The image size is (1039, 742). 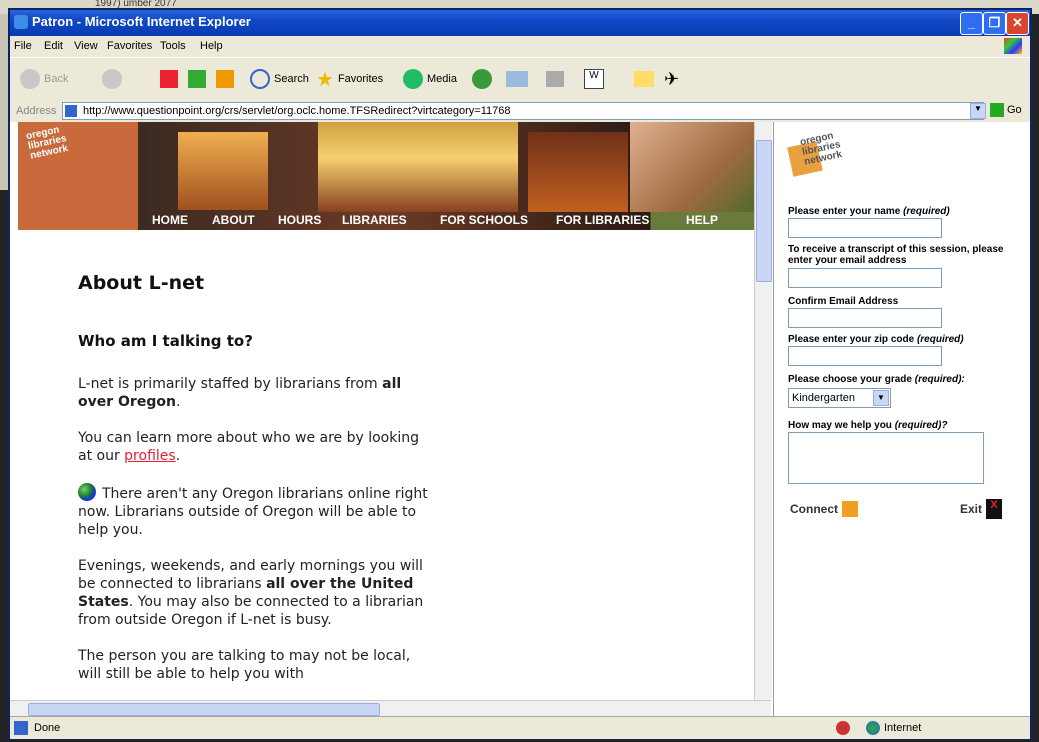 I want to click on banner-logo: oregon libraries network, so click(x=47, y=142).